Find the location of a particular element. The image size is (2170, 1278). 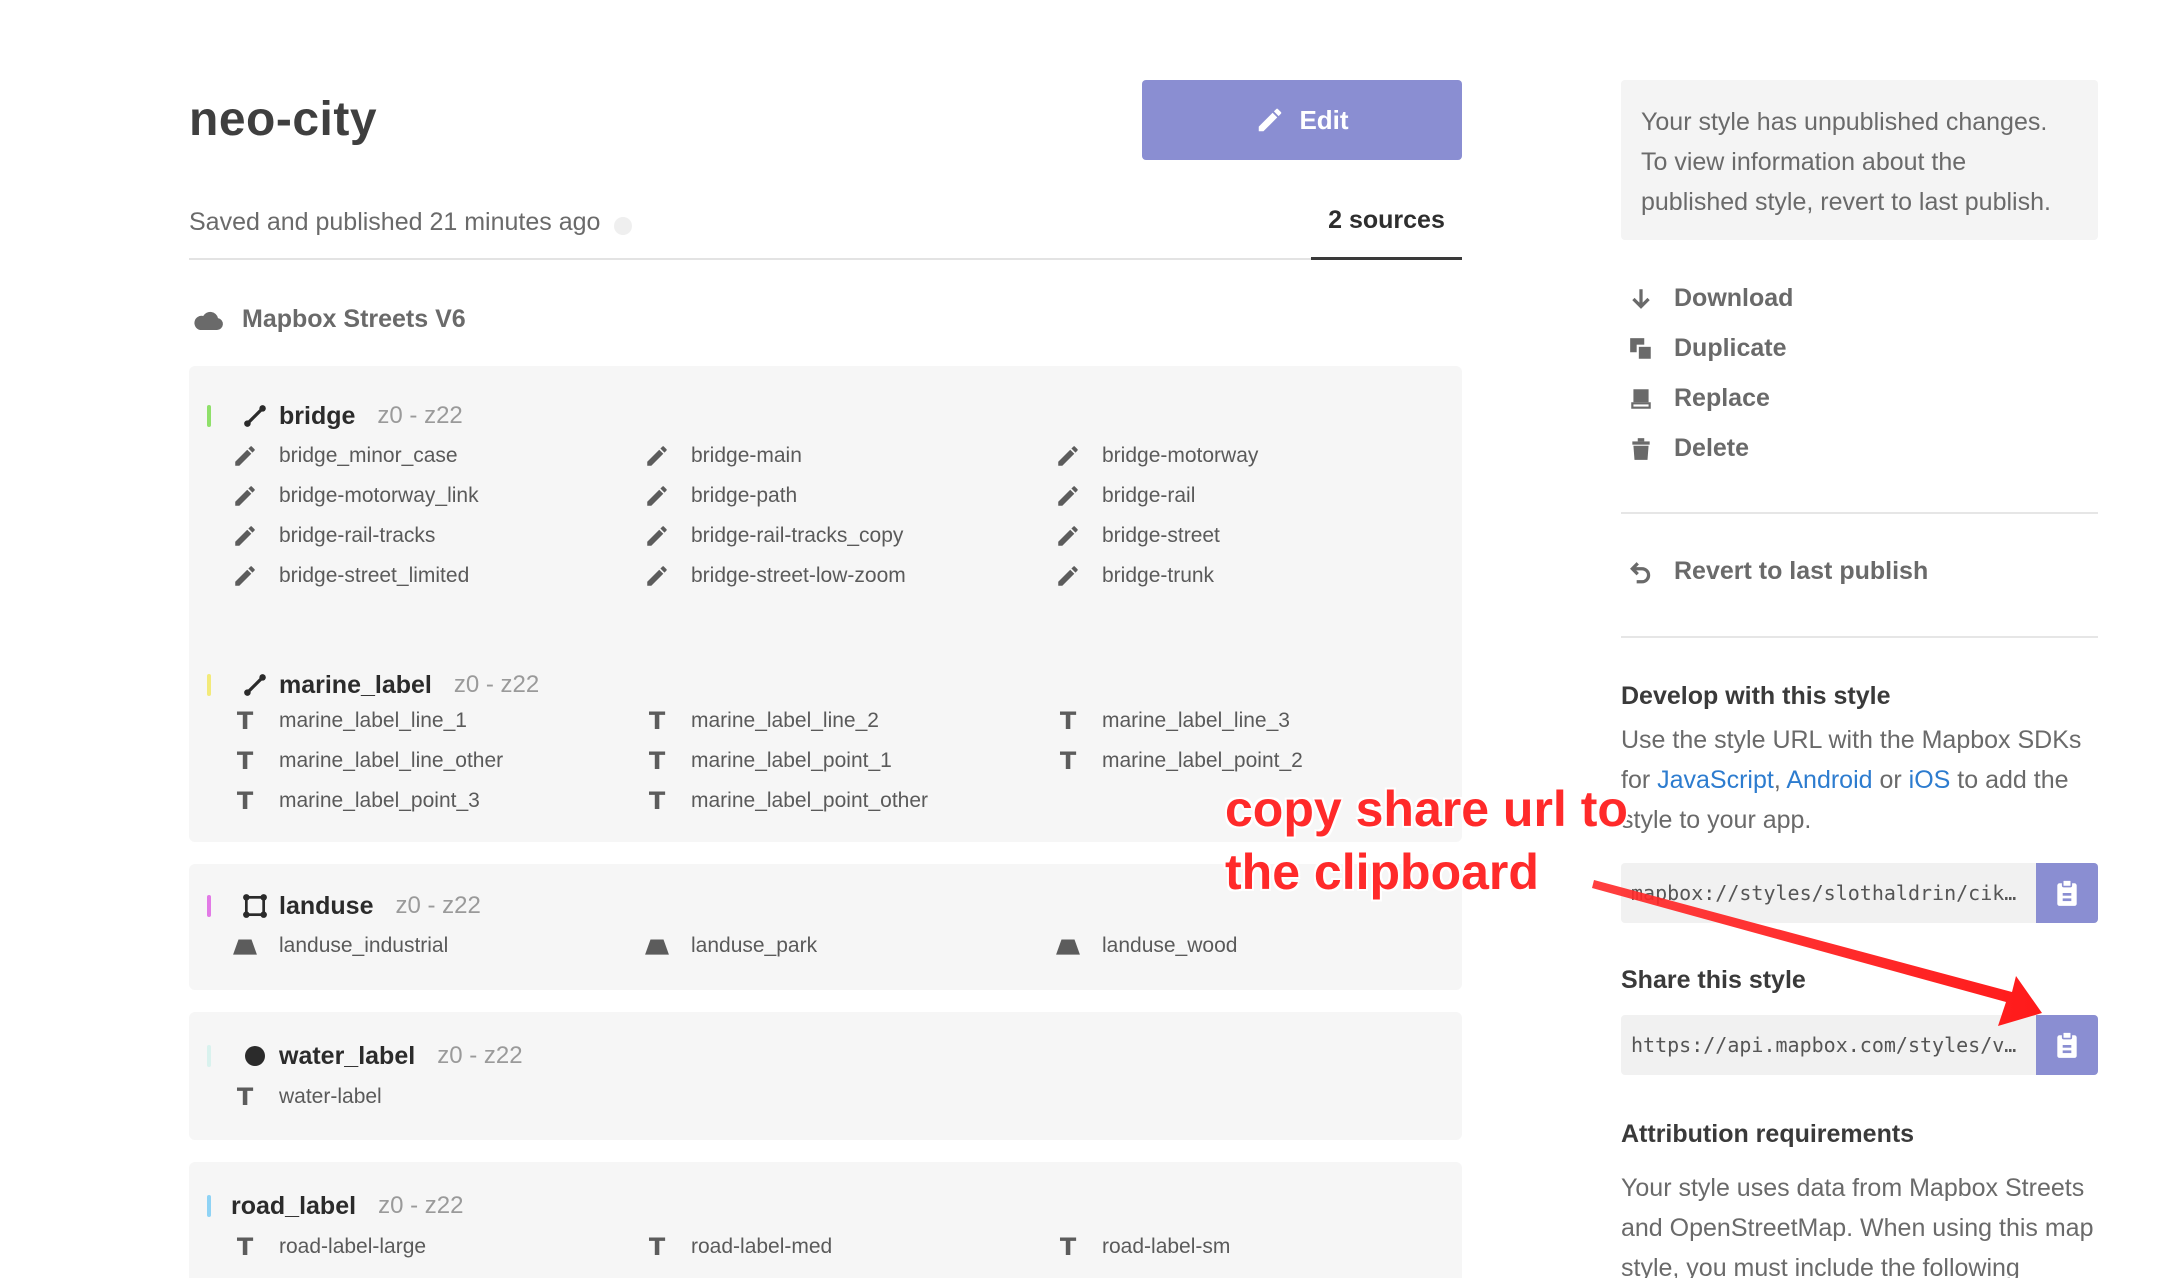

page-title: neo-city is located at coordinates (283, 119).